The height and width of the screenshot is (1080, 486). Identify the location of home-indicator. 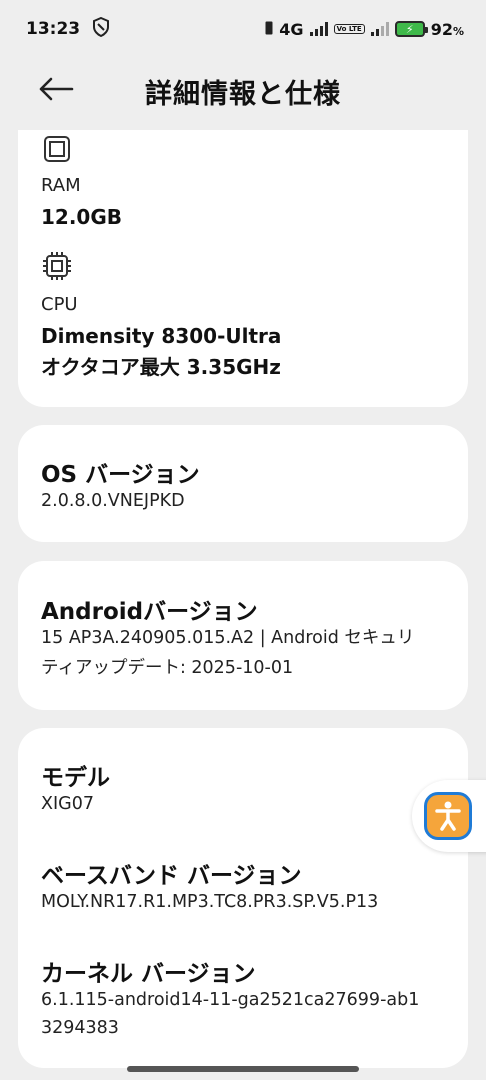
(243, 1069).